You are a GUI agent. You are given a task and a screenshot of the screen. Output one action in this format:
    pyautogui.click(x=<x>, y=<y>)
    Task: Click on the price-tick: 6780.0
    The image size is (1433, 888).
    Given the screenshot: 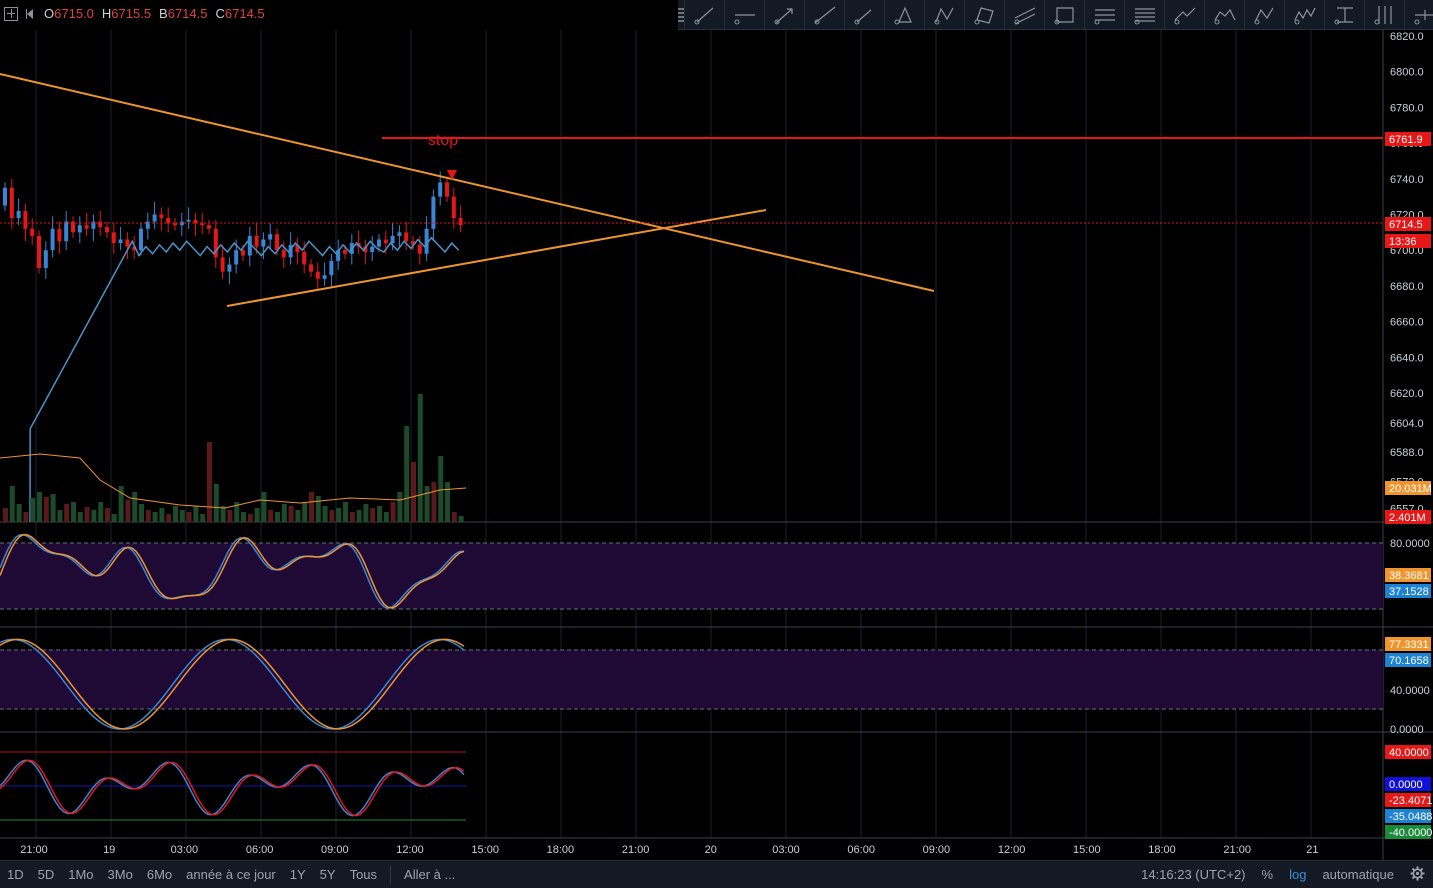 What is the action you would take?
    pyautogui.click(x=1407, y=108)
    